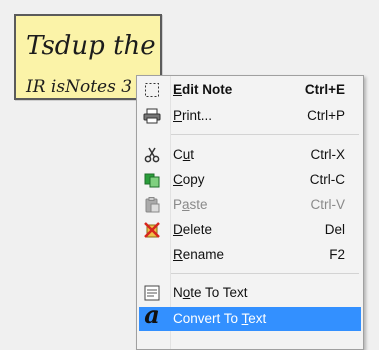 The image size is (379, 350). Describe the element at coordinates (152, 180) in the screenshot. I see `copy-icon` at that location.